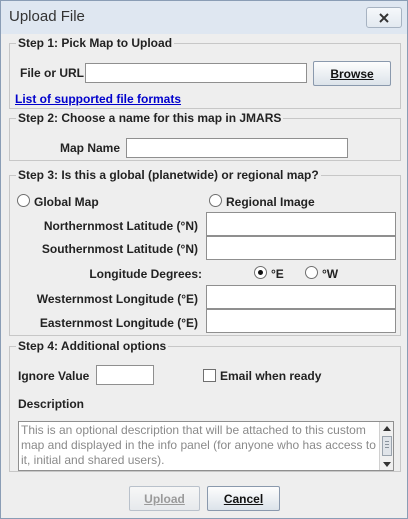 Image resolution: width=408 pixels, height=519 pixels. I want to click on northernmost-latitude-label: Northernmost Latitude (°N), so click(120, 226).